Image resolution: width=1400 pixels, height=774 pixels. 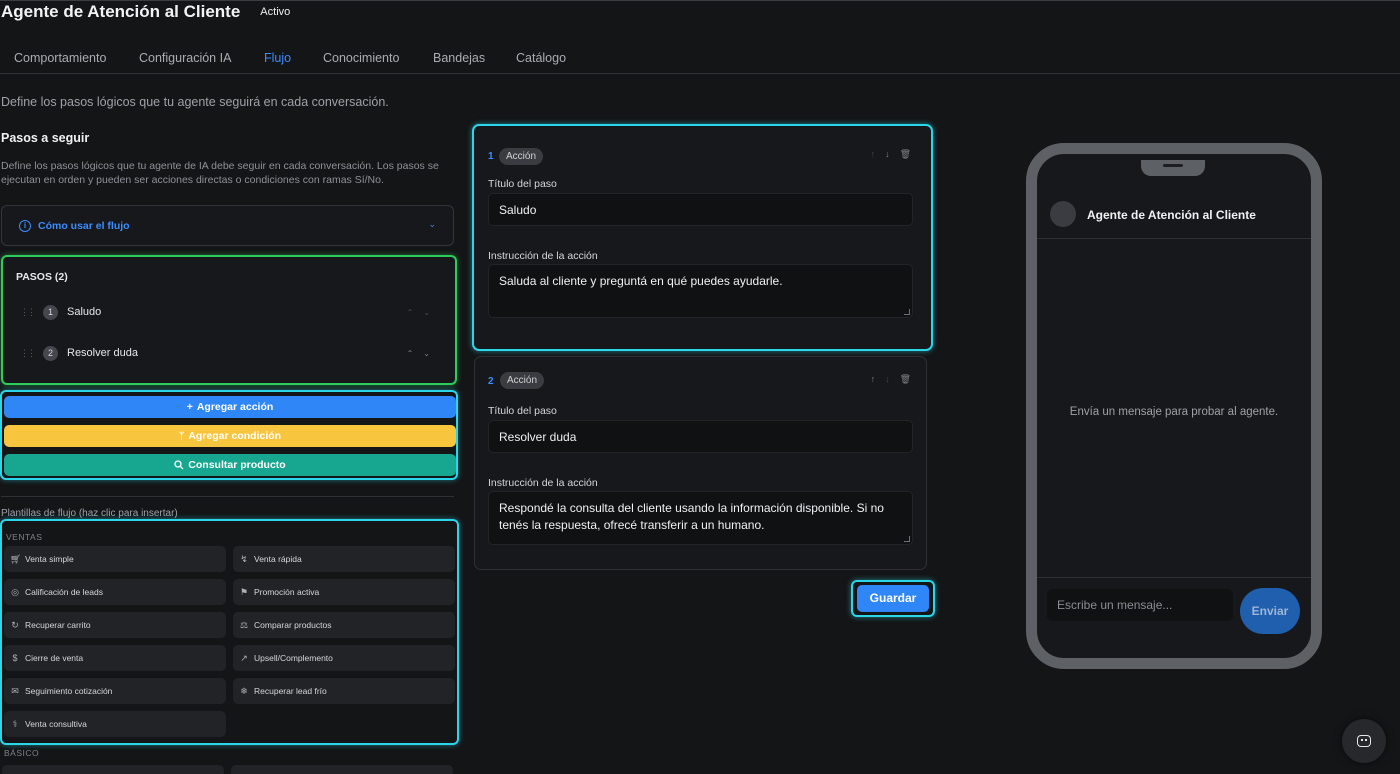 I want to click on template-venta-rapida: ↯ Venta rápida, so click(x=344, y=559).